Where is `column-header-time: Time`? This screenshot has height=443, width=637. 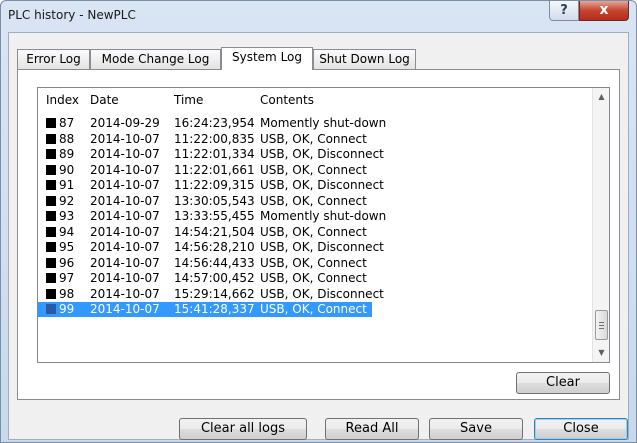 column-header-time: Time is located at coordinates (188, 100).